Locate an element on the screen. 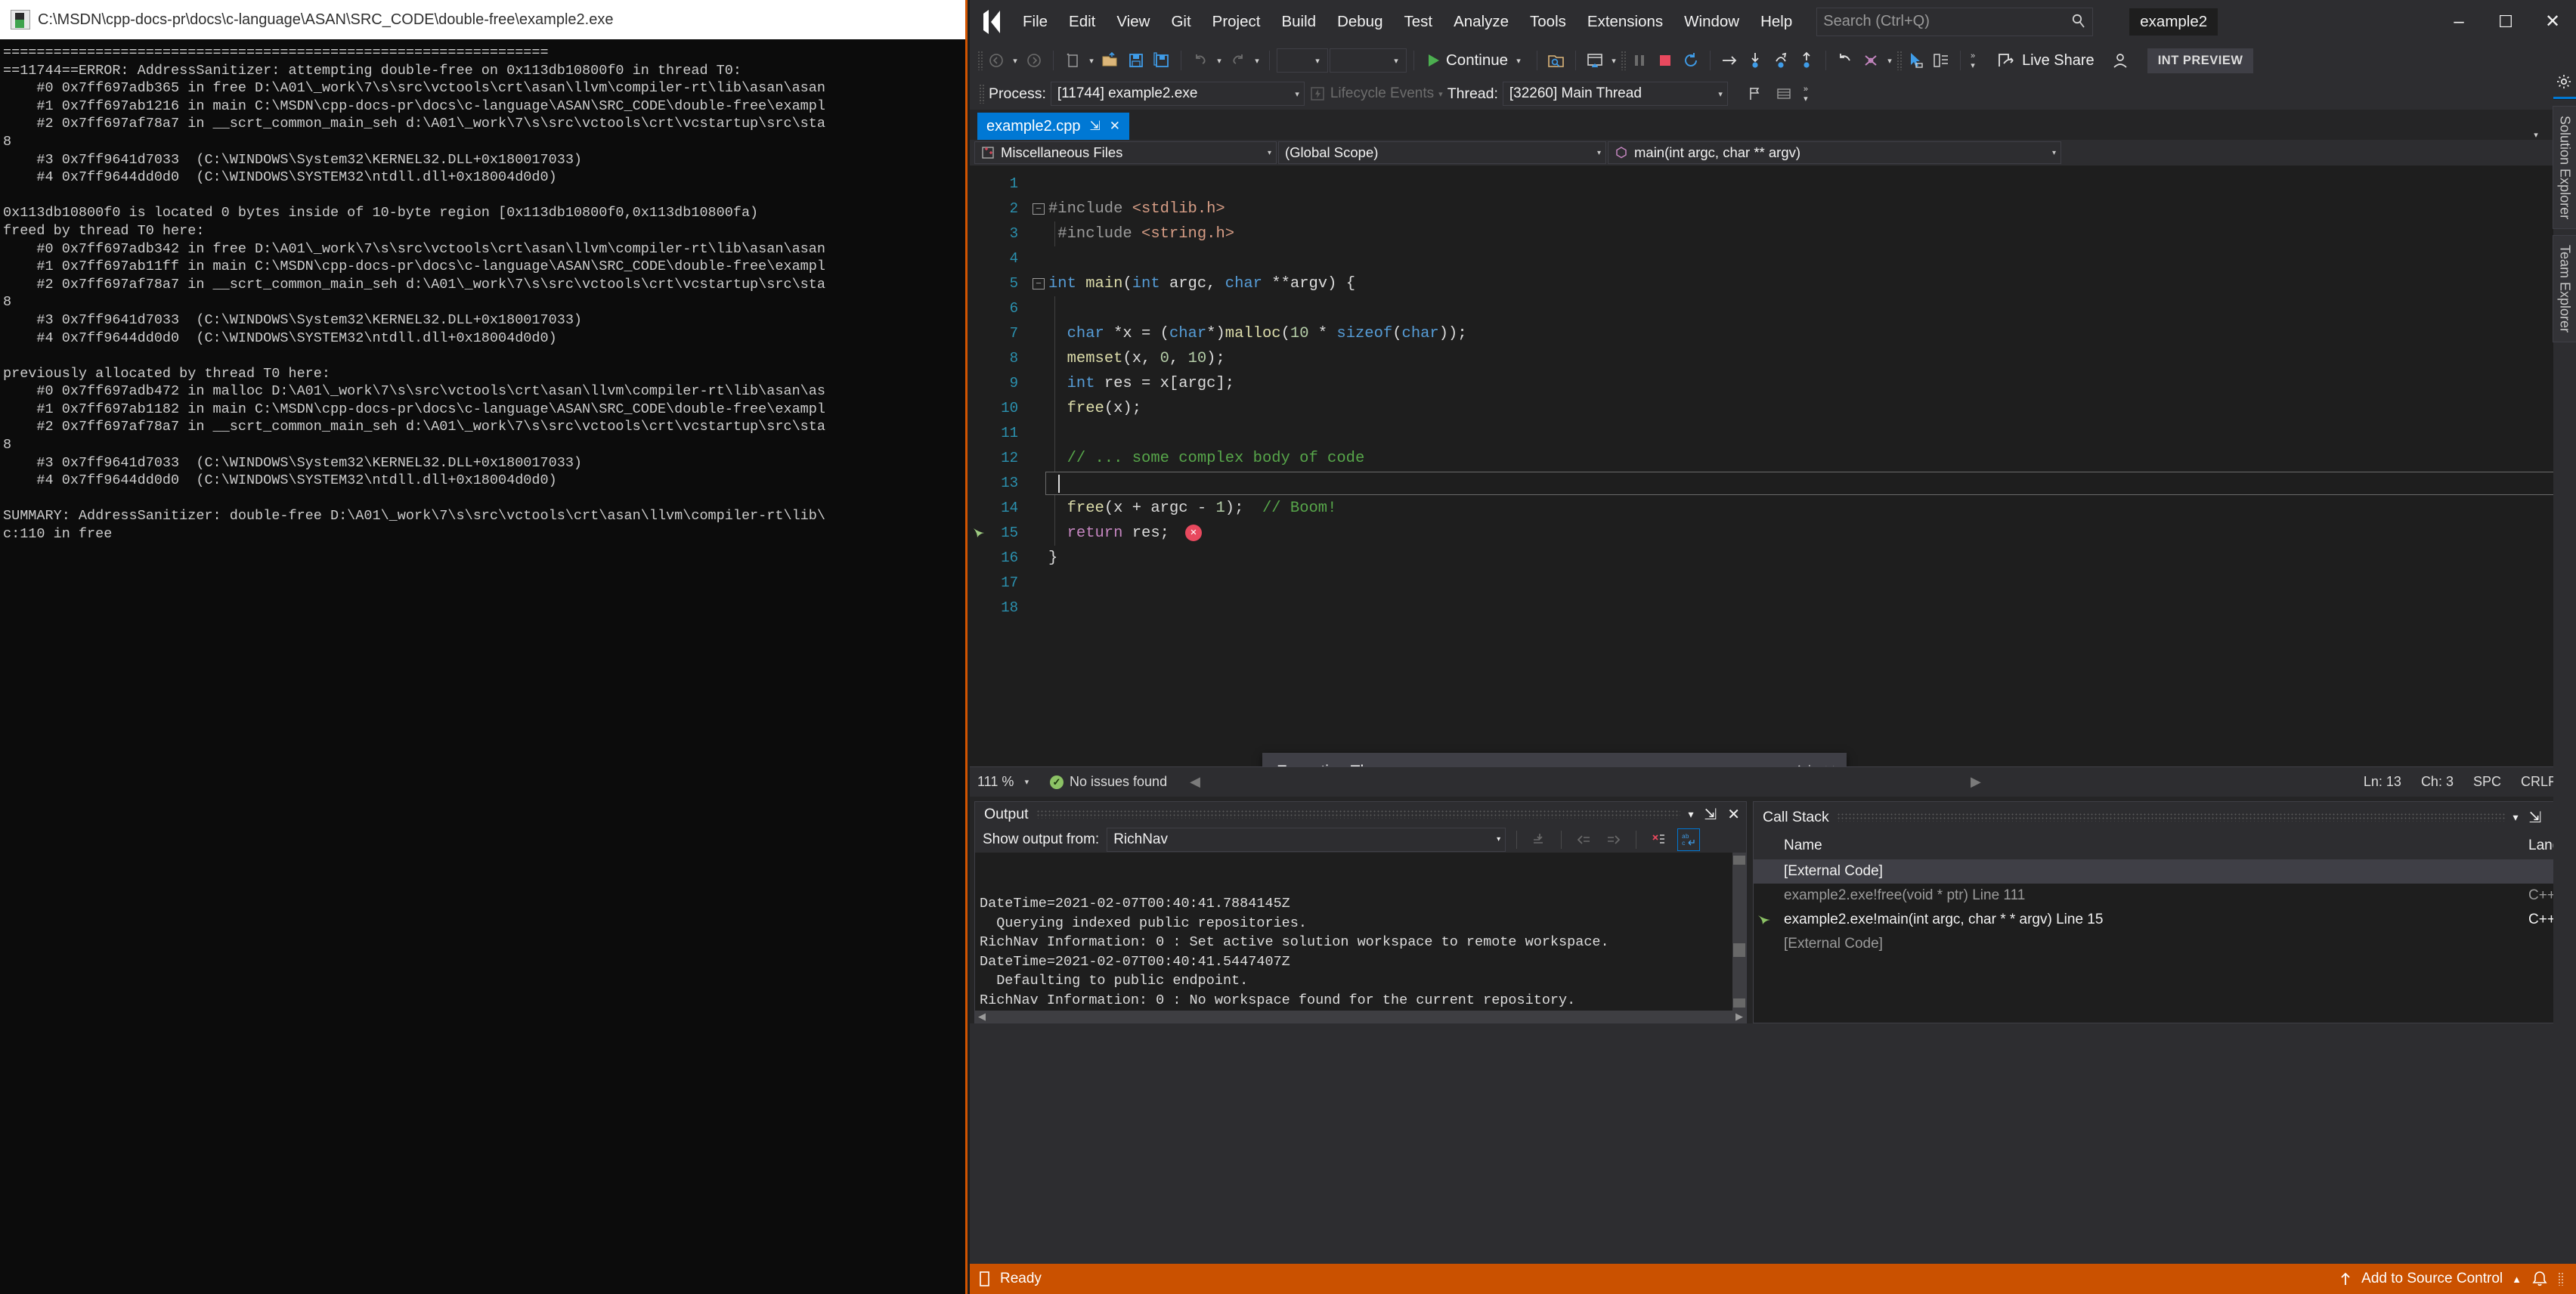 This screenshot has height=1294, width=2576. debug-toolbar-overflow-icon: » ▾ is located at coordinates (1805, 94).